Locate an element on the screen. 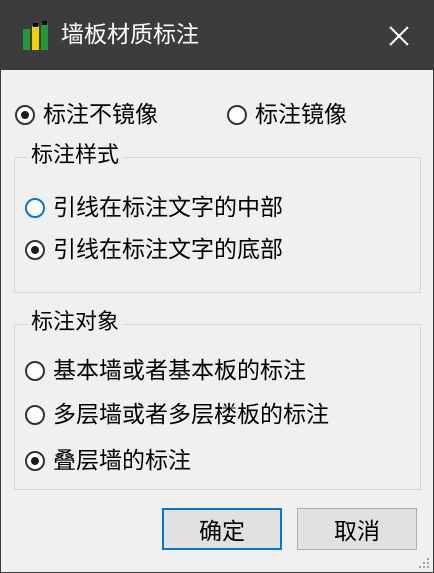 The width and height of the screenshot is (434, 573). radio-leader-middle: 引线在标注文字的中部 is located at coordinates (154, 208).